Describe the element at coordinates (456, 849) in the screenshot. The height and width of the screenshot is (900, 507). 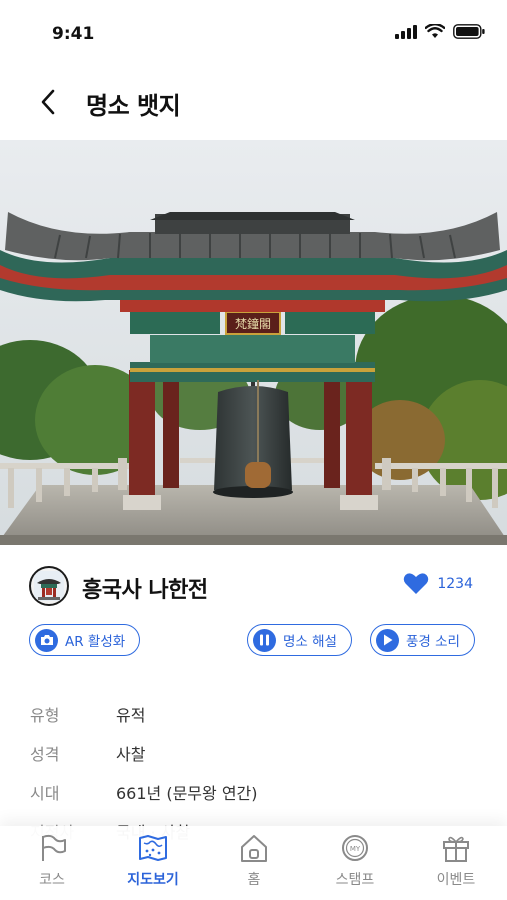
I see `gift-icon` at that location.